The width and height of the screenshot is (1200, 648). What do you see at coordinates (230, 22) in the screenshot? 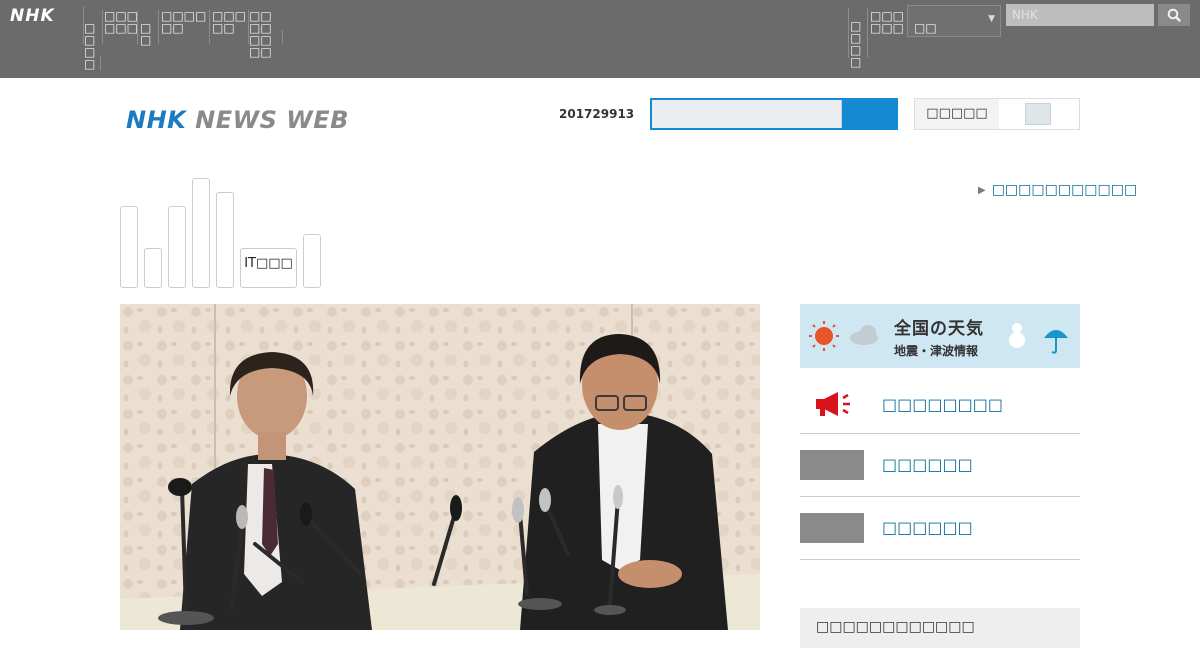
I see `nav-item-5: □□□□□` at bounding box center [230, 22].